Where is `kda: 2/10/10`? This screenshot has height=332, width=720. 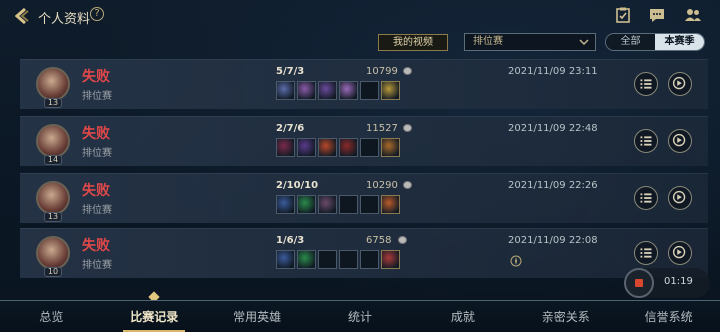 kda: 2/10/10 is located at coordinates (297, 185).